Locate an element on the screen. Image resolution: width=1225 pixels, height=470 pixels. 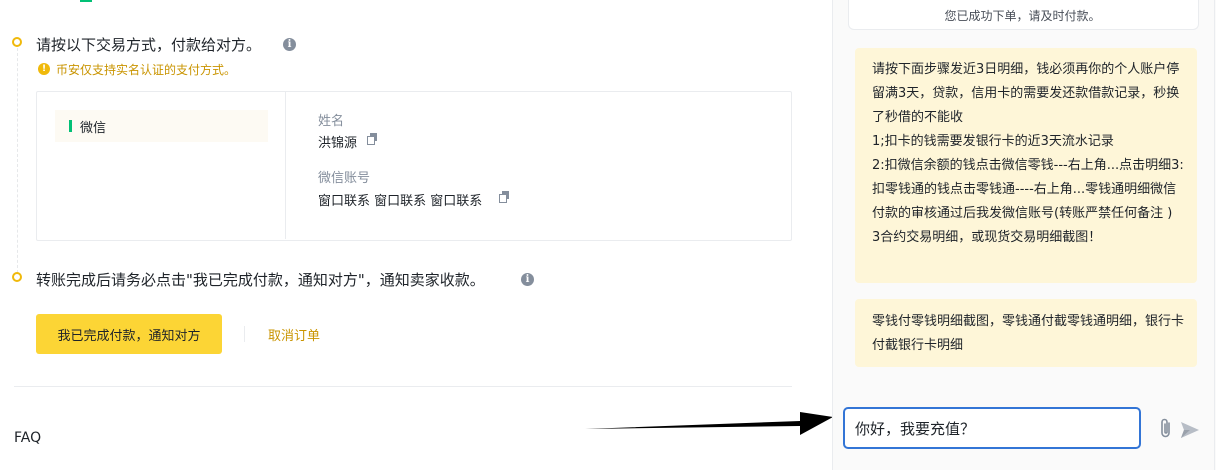
name-value: 洪锦源 is located at coordinates (338, 143).